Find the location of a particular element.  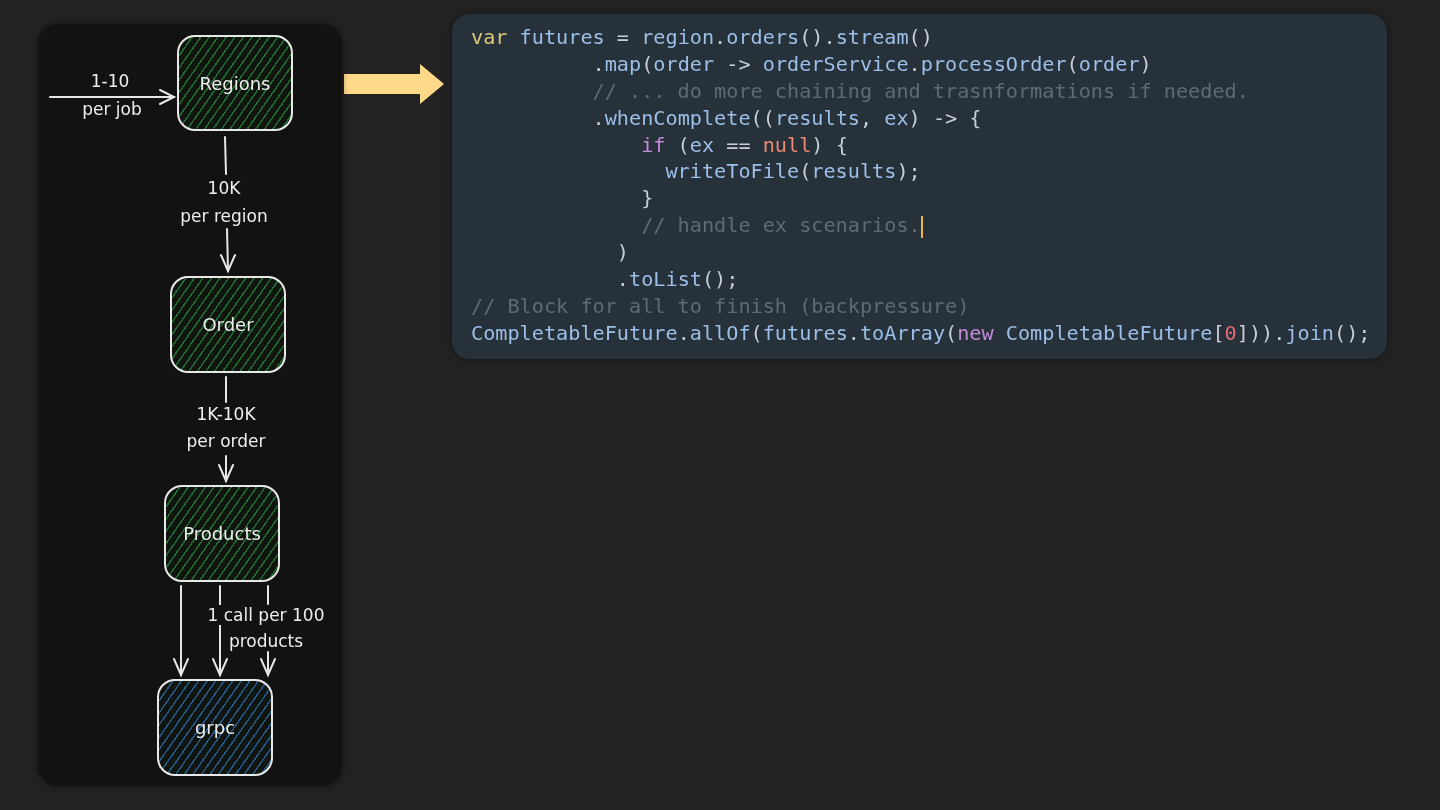

diagram-node: Order is located at coordinates (228, 324).